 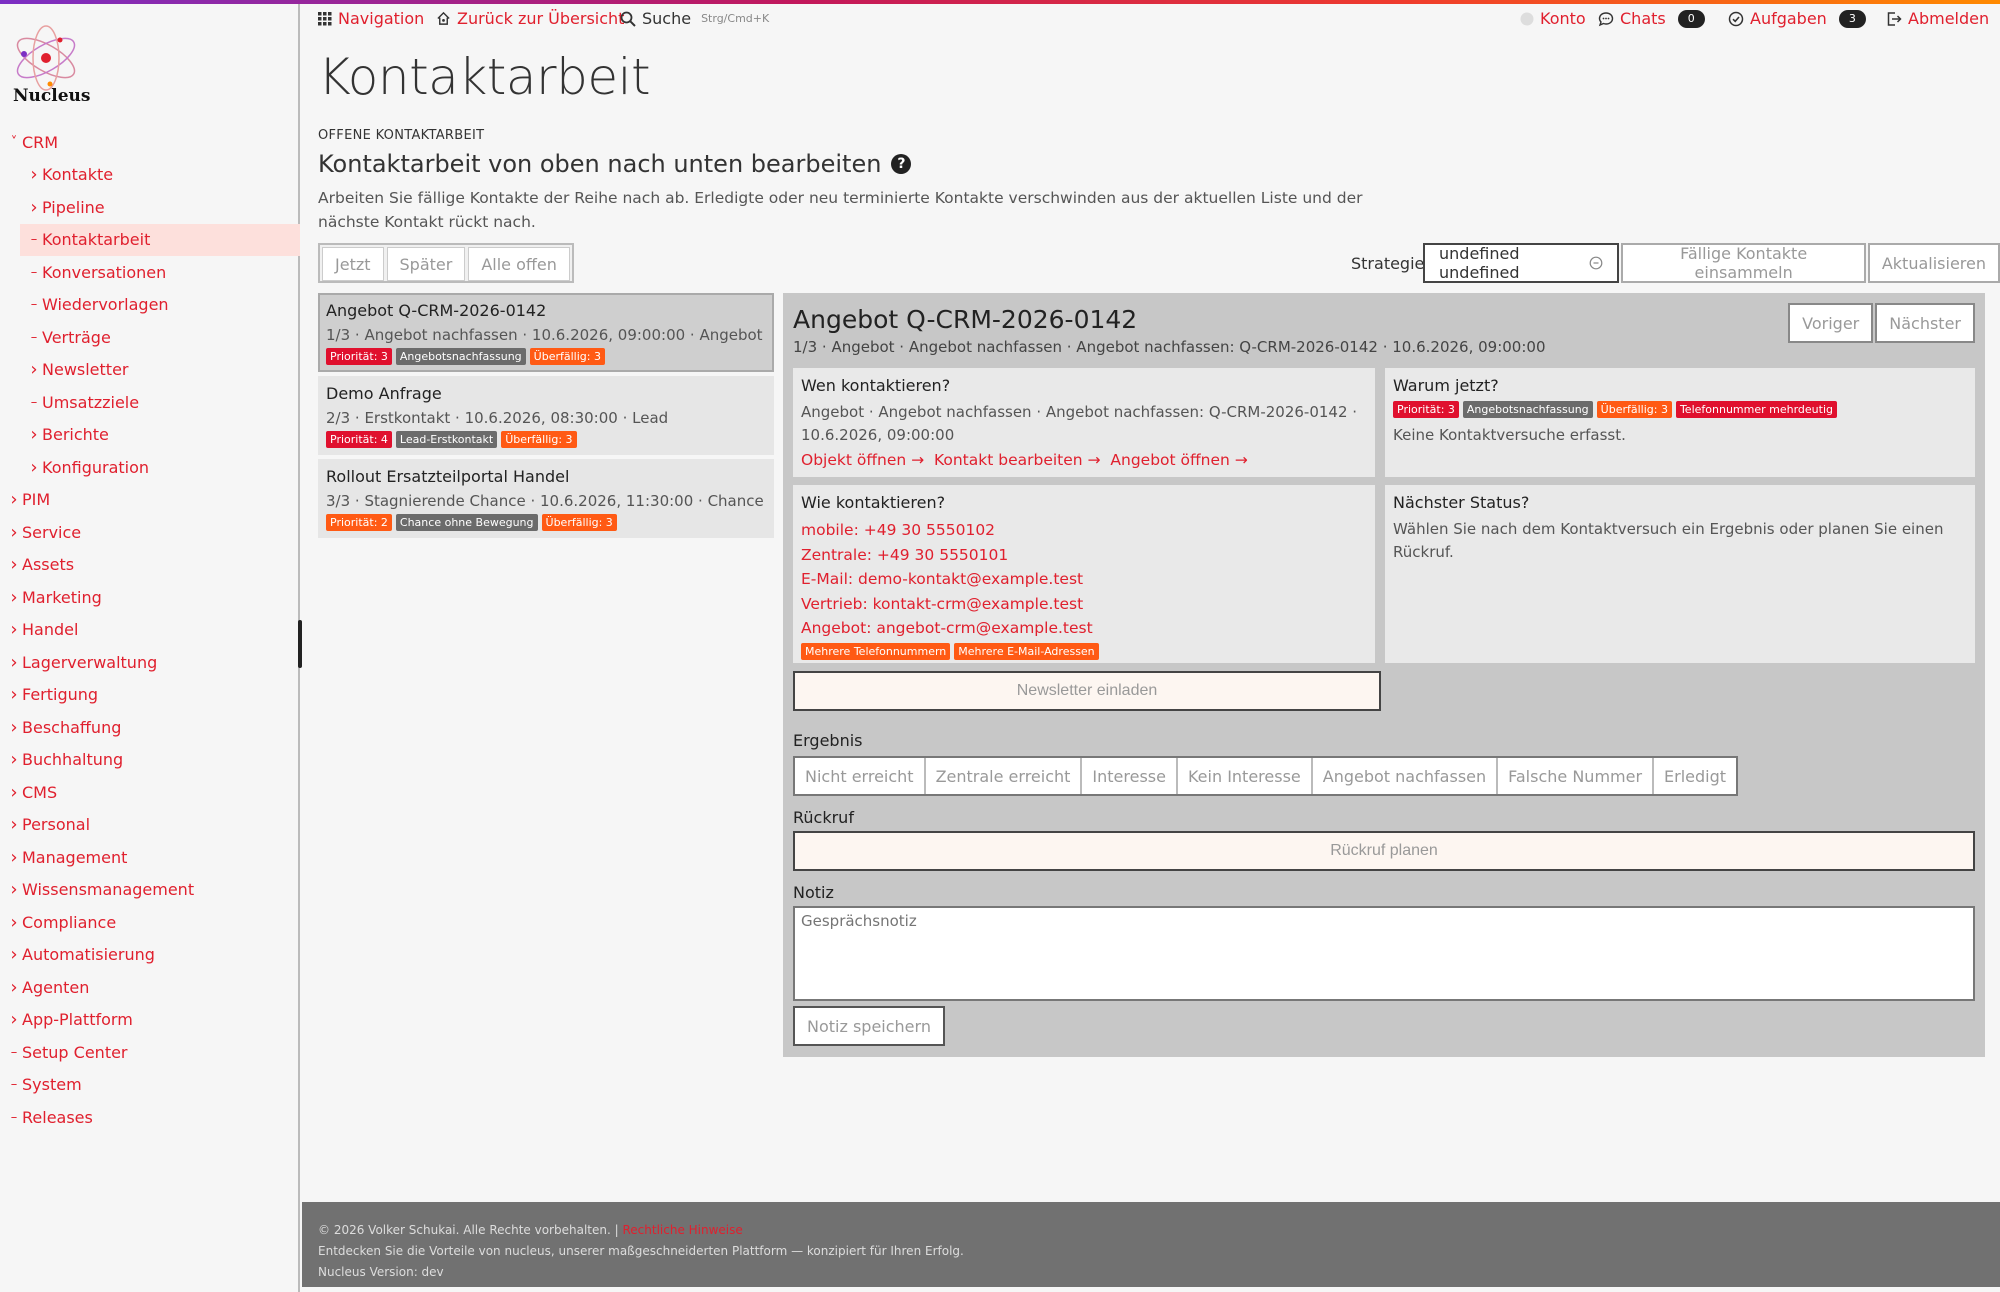 What do you see at coordinates (62, 597) in the screenshot?
I see `sidebar-item-label: Marketing` at bounding box center [62, 597].